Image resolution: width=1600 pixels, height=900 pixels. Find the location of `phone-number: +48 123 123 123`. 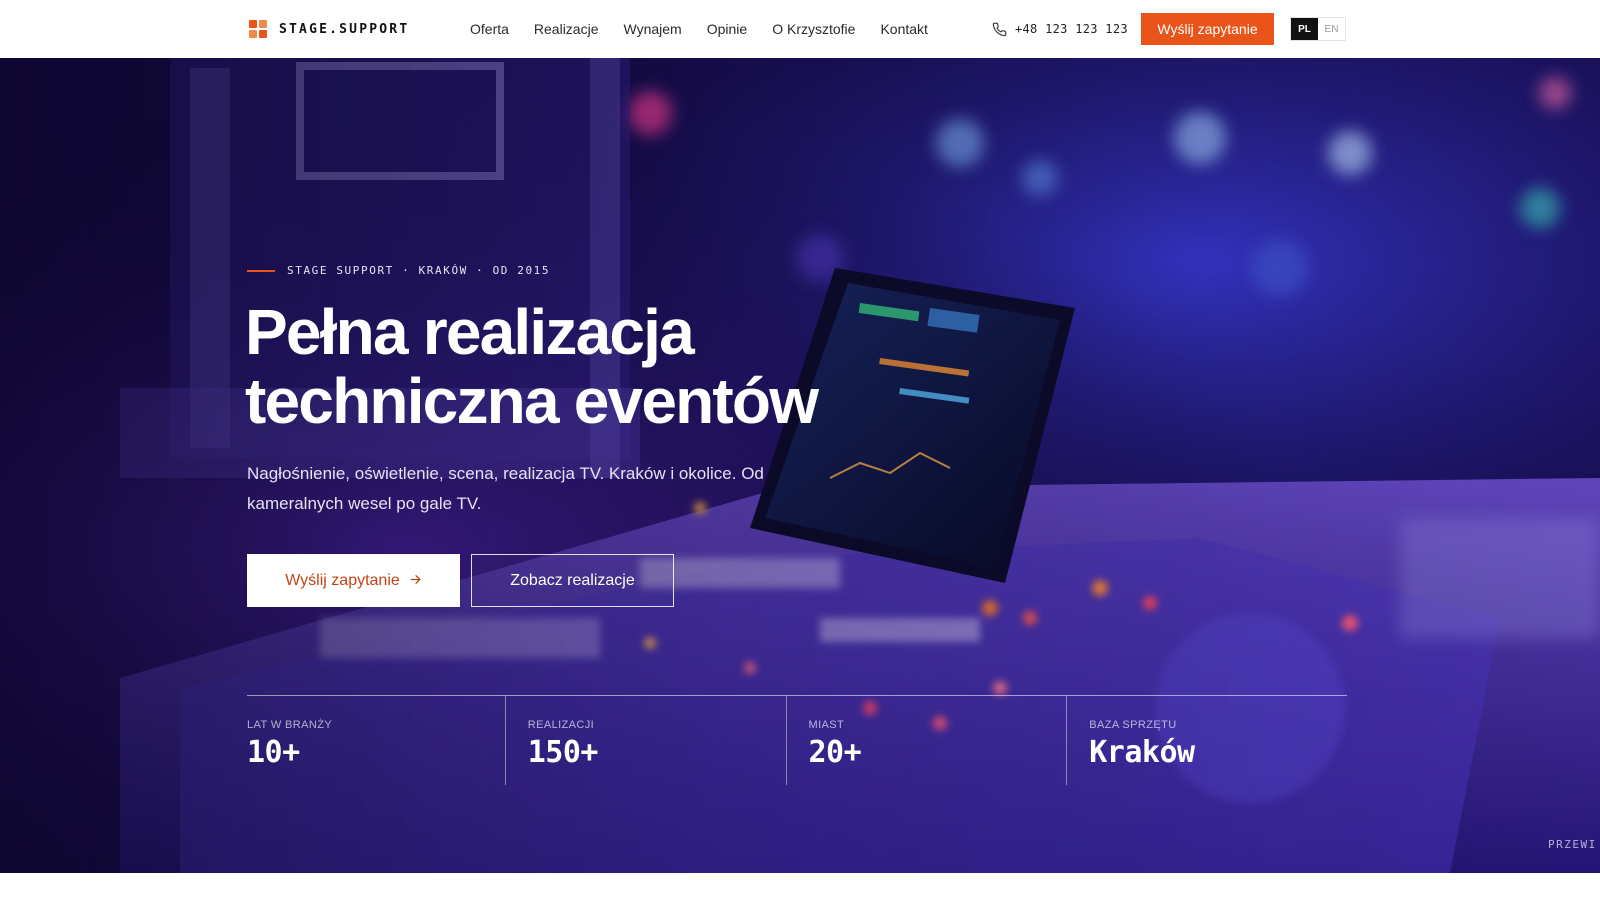

phone-number: +48 123 123 123 is located at coordinates (1071, 29).